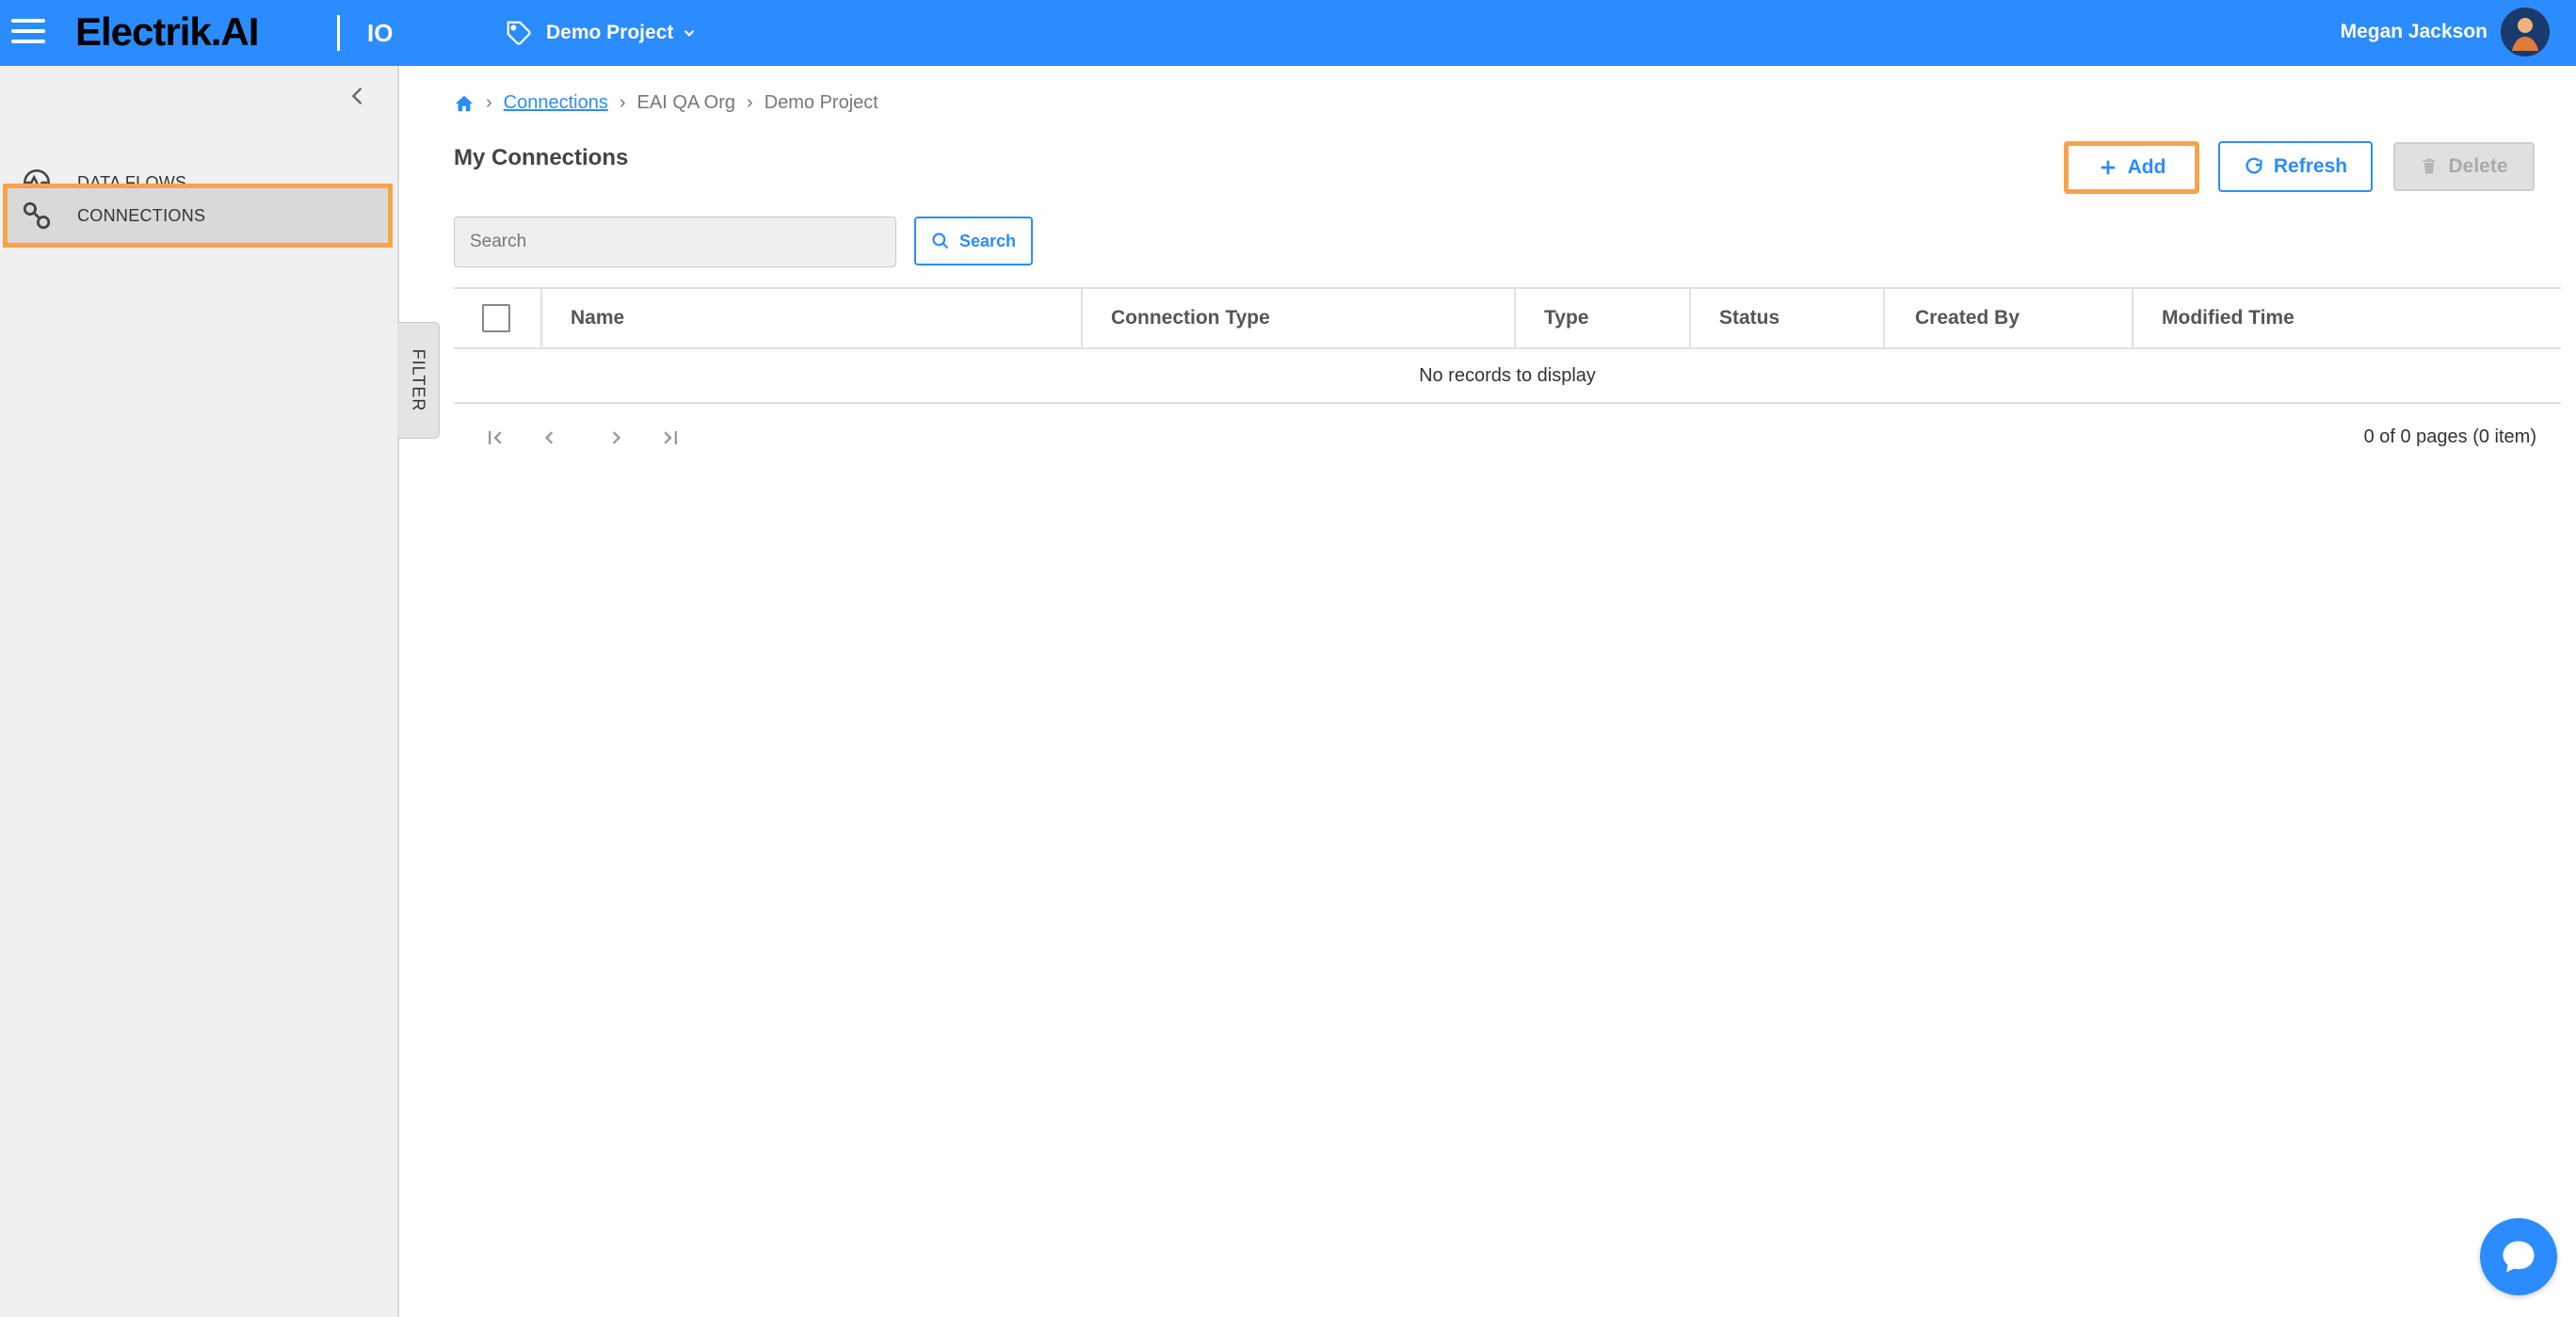 This screenshot has width=2576, height=1317. I want to click on breadcrumb-link-connections: Connections, so click(556, 103).